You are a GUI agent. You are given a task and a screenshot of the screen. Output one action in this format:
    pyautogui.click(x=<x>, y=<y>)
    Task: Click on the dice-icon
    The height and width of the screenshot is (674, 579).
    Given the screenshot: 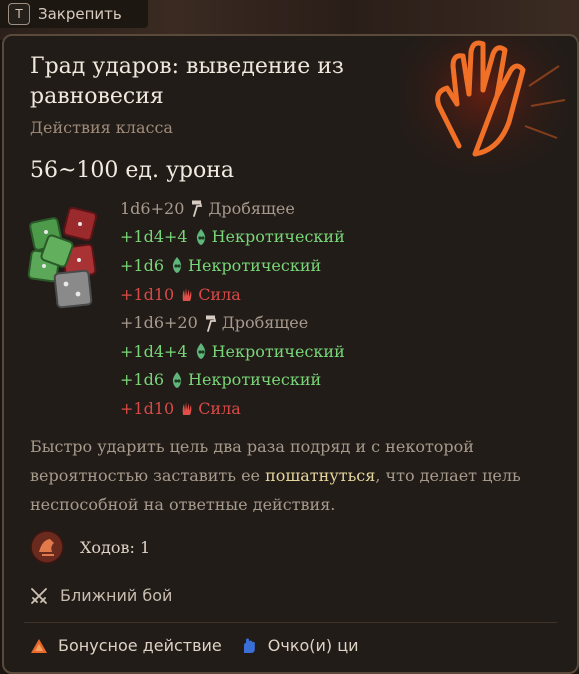 What is the action you would take?
    pyautogui.click(x=62, y=257)
    